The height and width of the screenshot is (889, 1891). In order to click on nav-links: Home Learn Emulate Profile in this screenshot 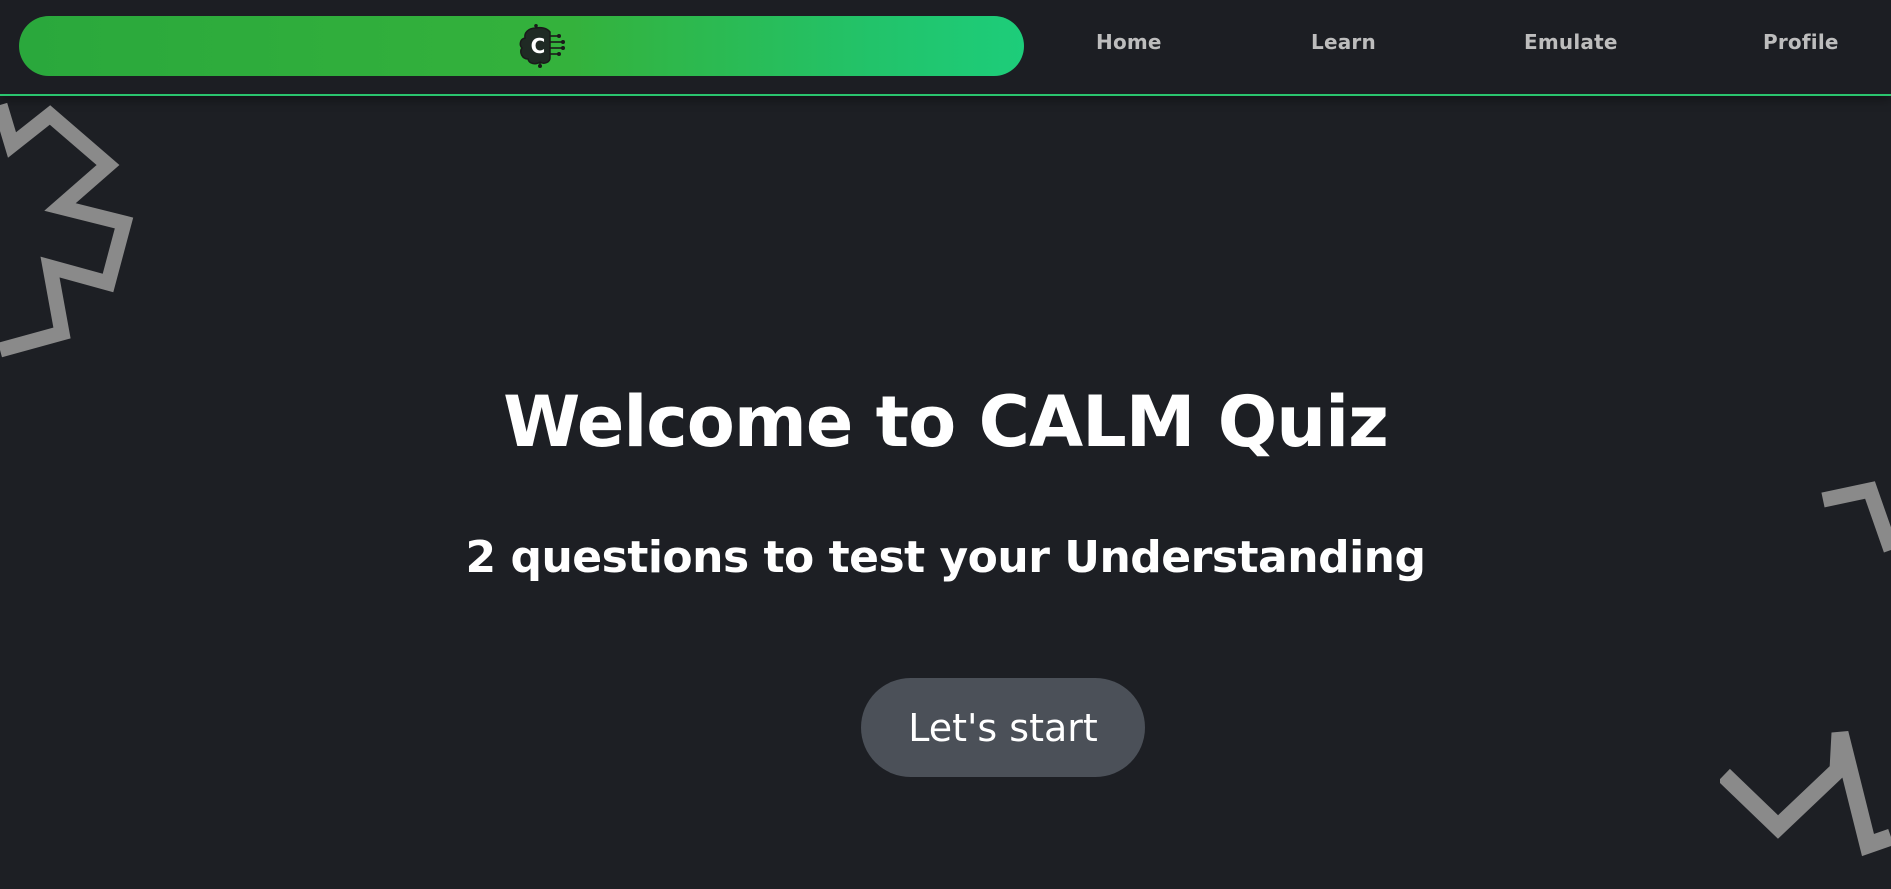, I will do `click(1475, 45)`.